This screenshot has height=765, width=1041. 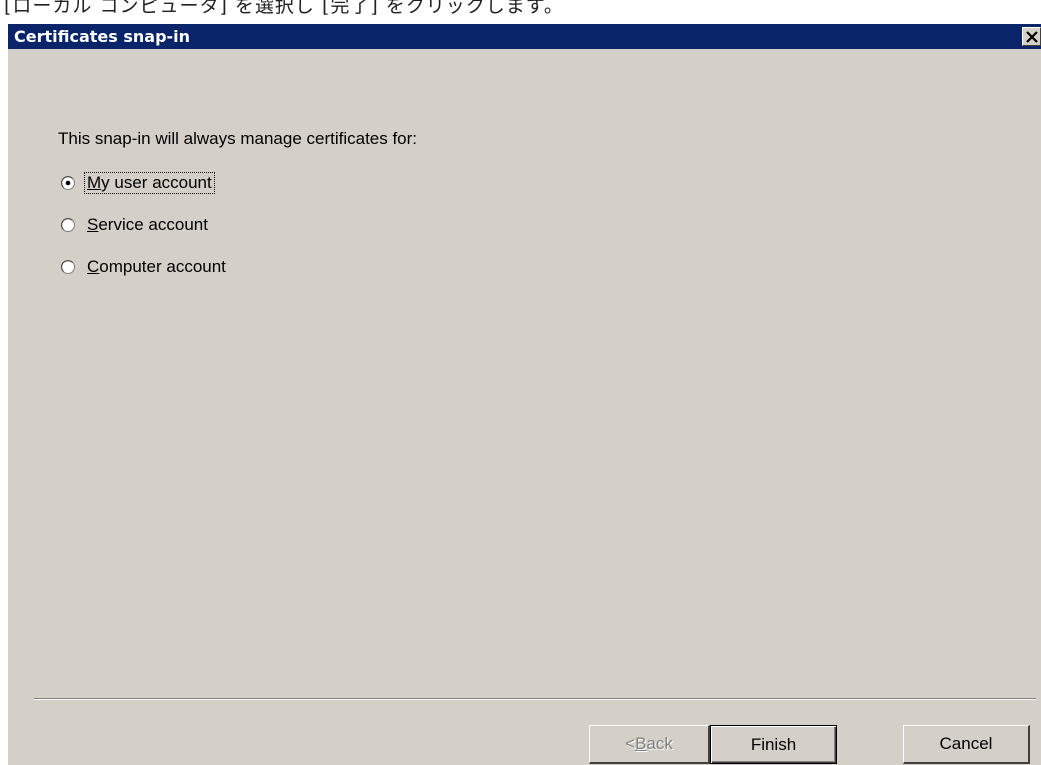 I want to click on finish-button: Finish, so click(x=773, y=744).